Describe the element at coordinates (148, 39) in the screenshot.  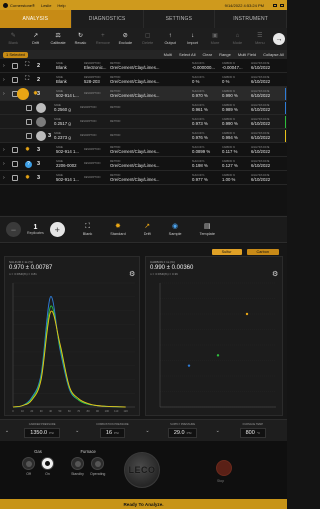
I see `delete-tool-button: ▢ Delete` at that location.